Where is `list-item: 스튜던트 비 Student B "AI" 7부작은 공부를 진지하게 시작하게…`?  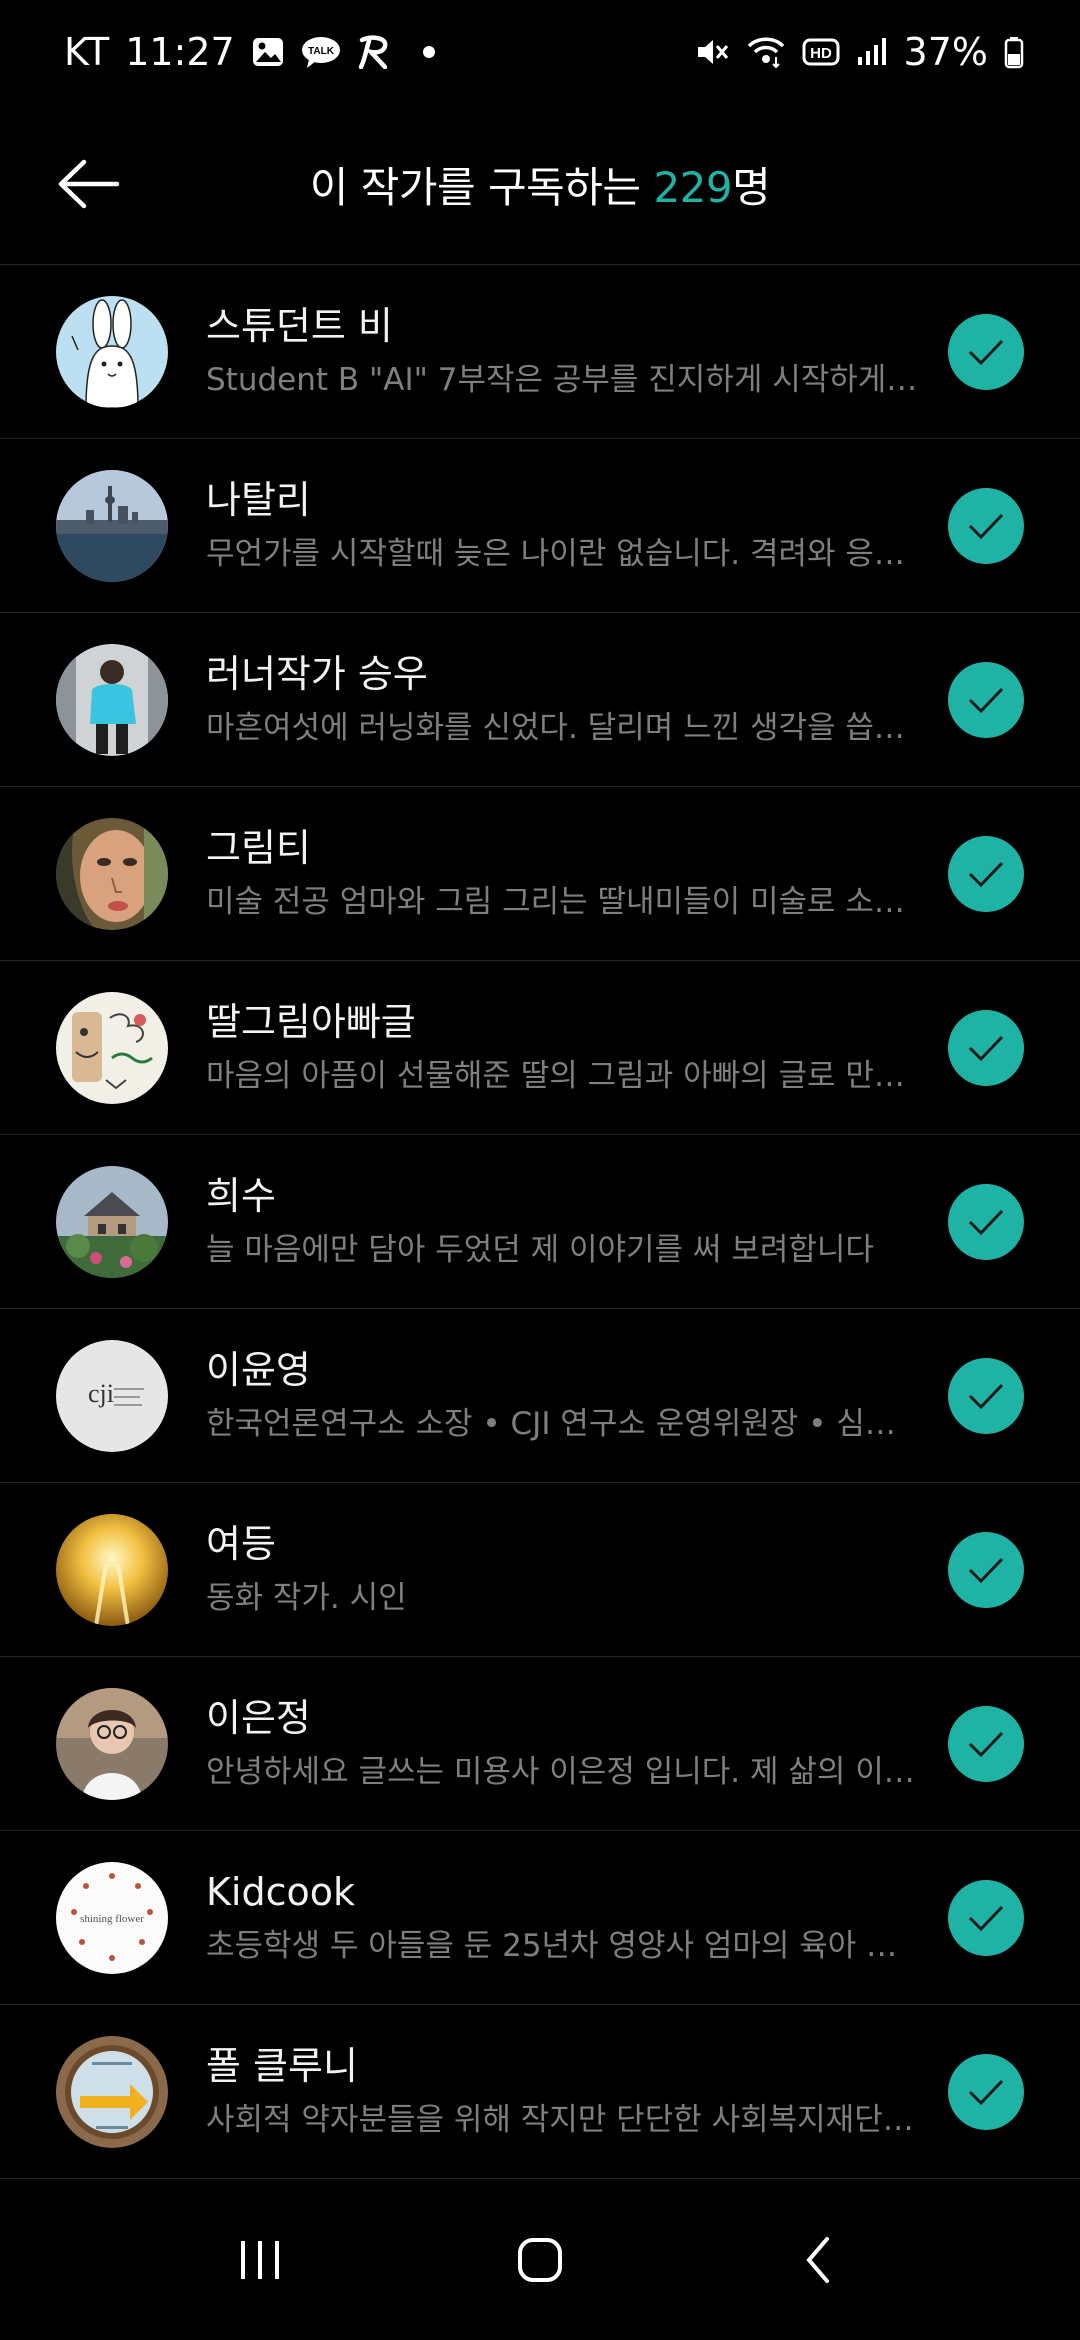
list-item: 스튜던트 비 Student B "AI" 7부작은 공부를 진지하게 시작하게… is located at coordinates (540, 352).